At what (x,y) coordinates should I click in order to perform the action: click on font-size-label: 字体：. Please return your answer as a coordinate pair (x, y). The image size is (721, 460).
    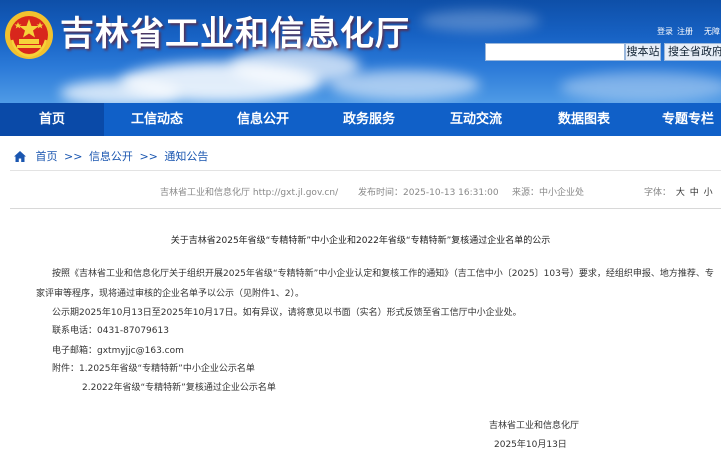
    Looking at the image, I should click on (658, 193).